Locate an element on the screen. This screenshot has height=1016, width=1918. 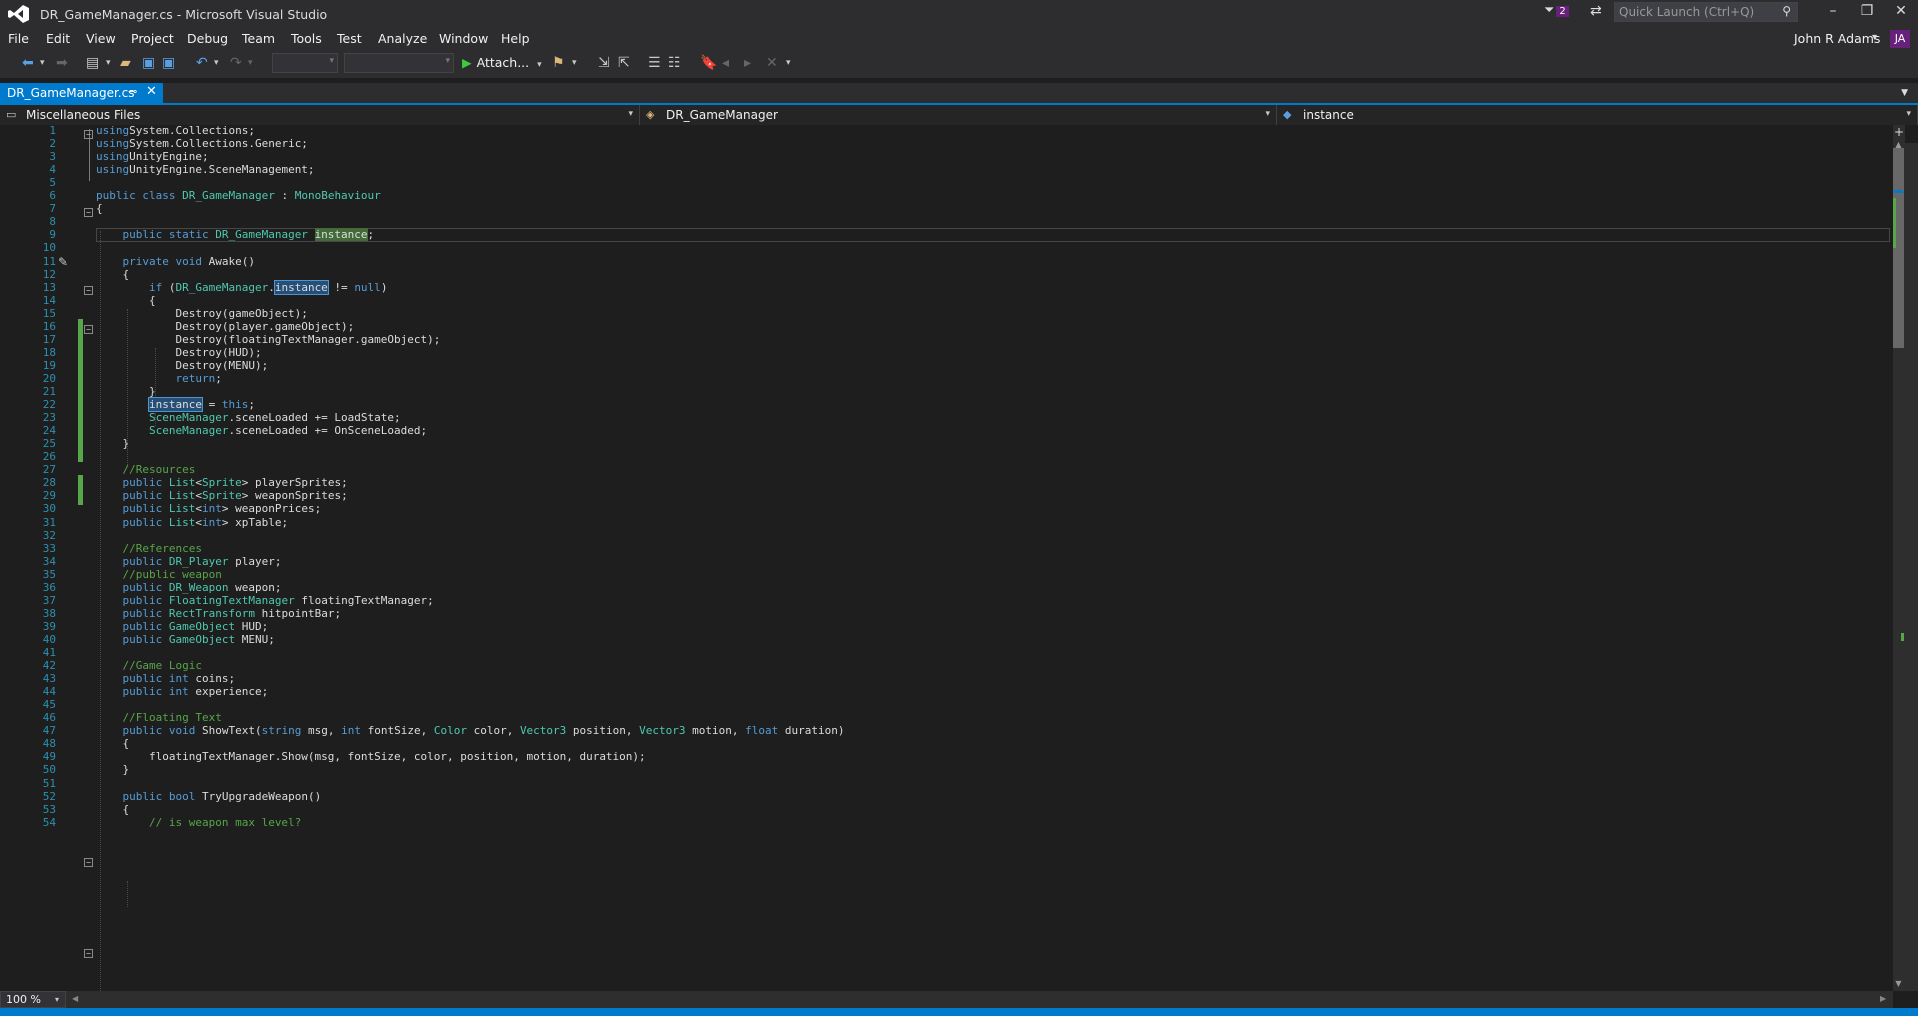
code-token: int is located at coordinates (212, 509).